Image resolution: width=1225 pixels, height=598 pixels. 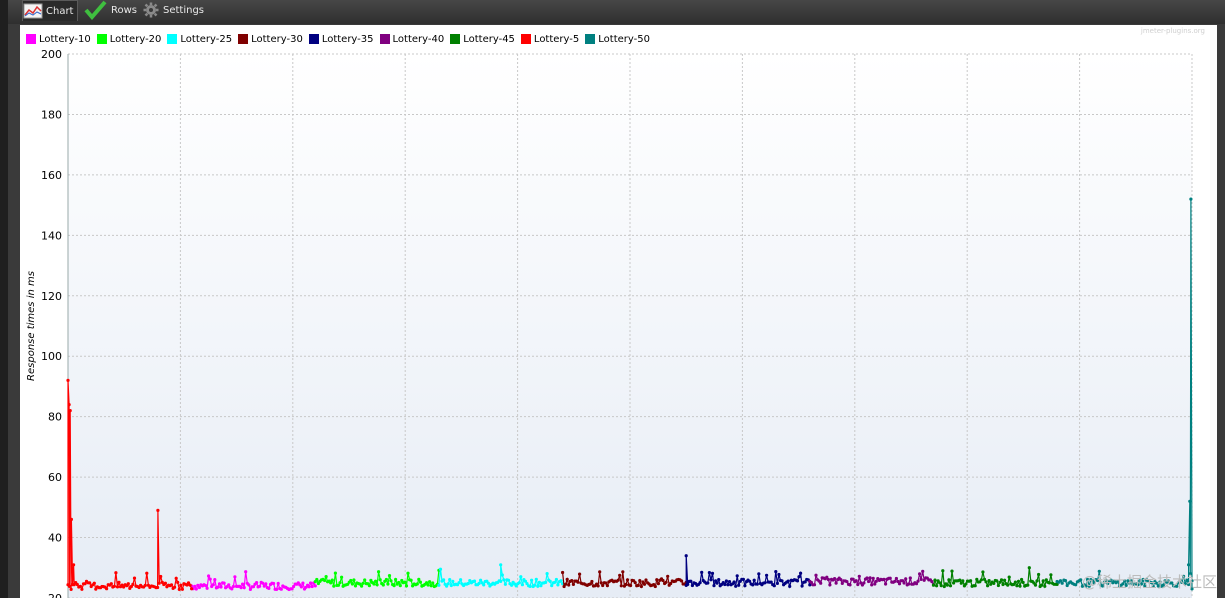 I want to click on tab-rows-label: Rows, so click(x=124, y=10).